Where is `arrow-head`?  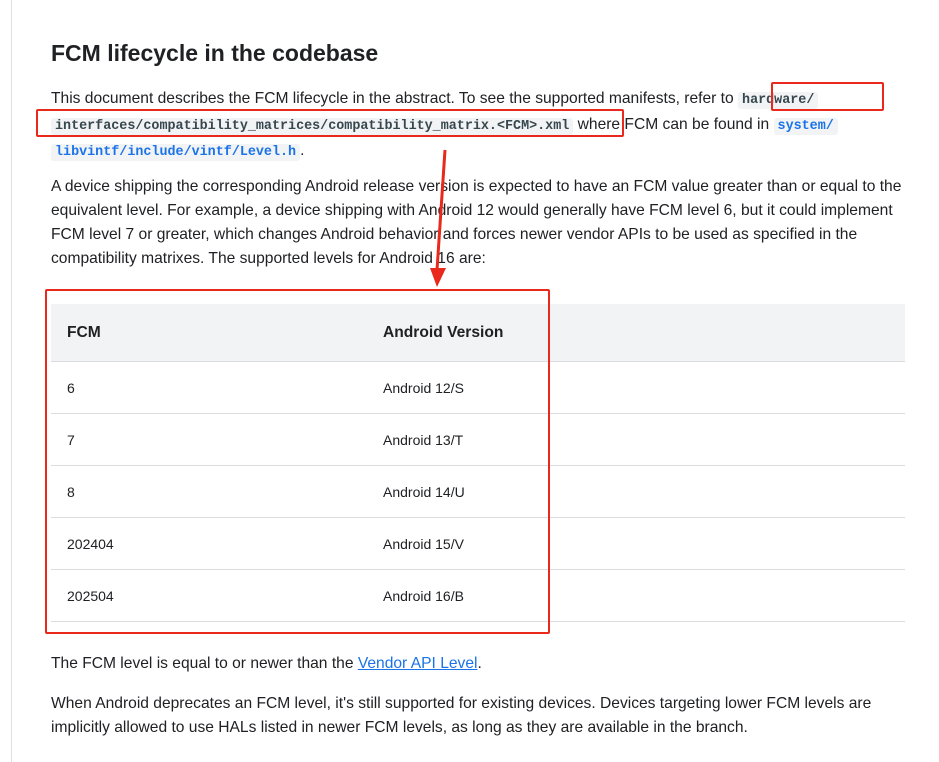 arrow-head is located at coordinates (438, 277).